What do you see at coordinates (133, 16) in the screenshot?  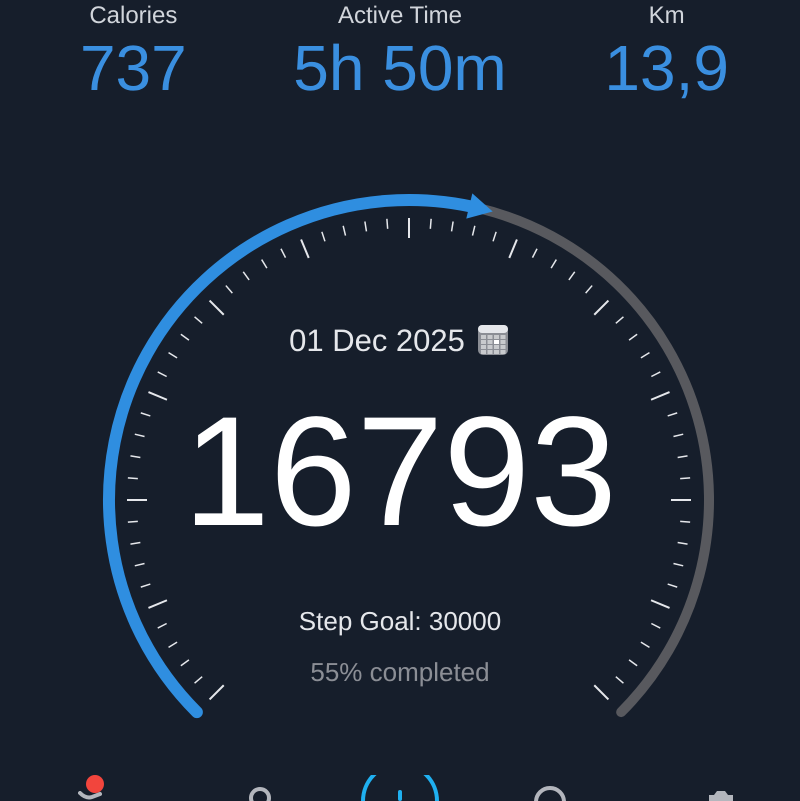 I see `stat-label: Calories` at bounding box center [133, 16].